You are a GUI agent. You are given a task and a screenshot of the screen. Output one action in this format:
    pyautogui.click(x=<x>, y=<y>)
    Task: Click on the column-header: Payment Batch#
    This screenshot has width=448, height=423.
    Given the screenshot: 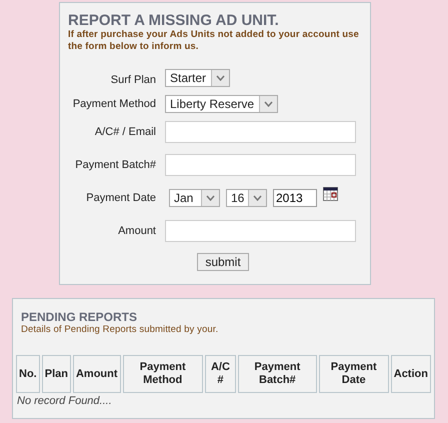 What is the action you would take?
    pyautogui.click(x=277, y=374)
    